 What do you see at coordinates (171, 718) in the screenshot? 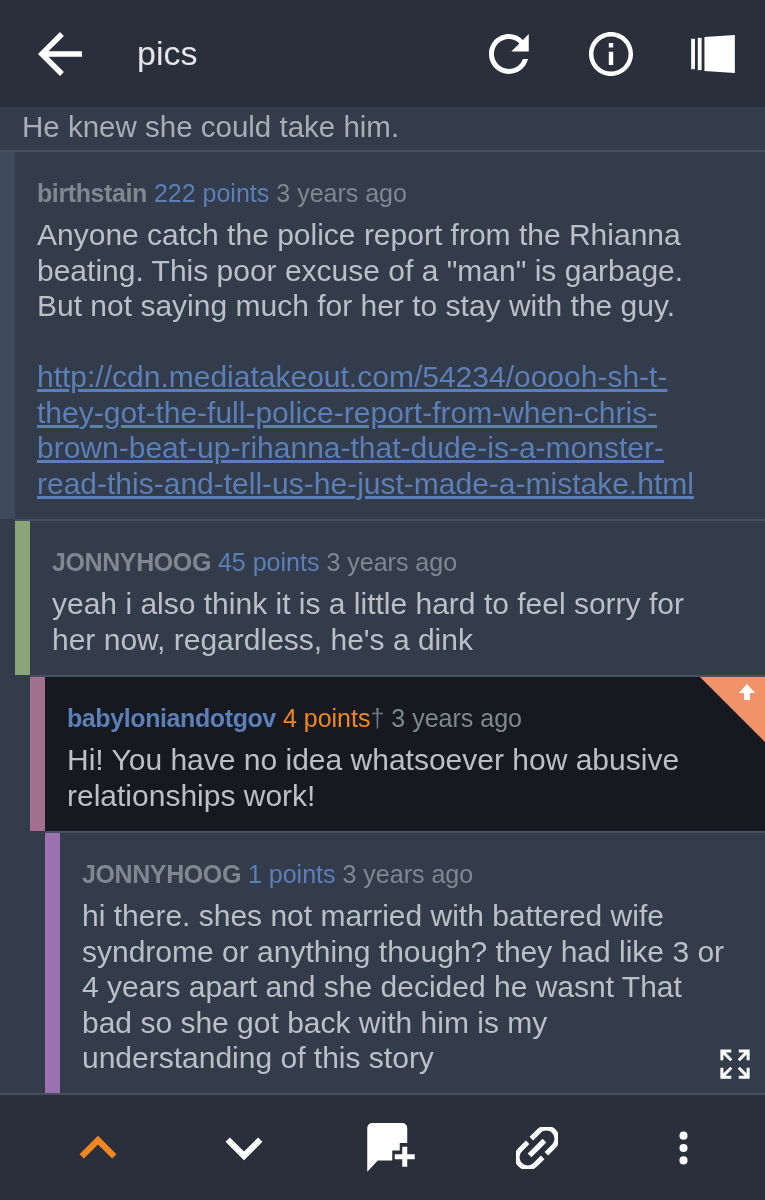
I see `comment-author: babyloniandotgov` at bounding box center [171, 718].